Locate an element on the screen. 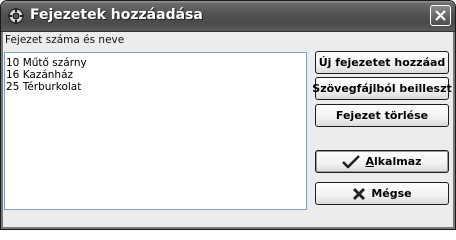 This screenshot has width=456, height=240. apply-label: Alkalmaz is located at coordinates (393, 161).